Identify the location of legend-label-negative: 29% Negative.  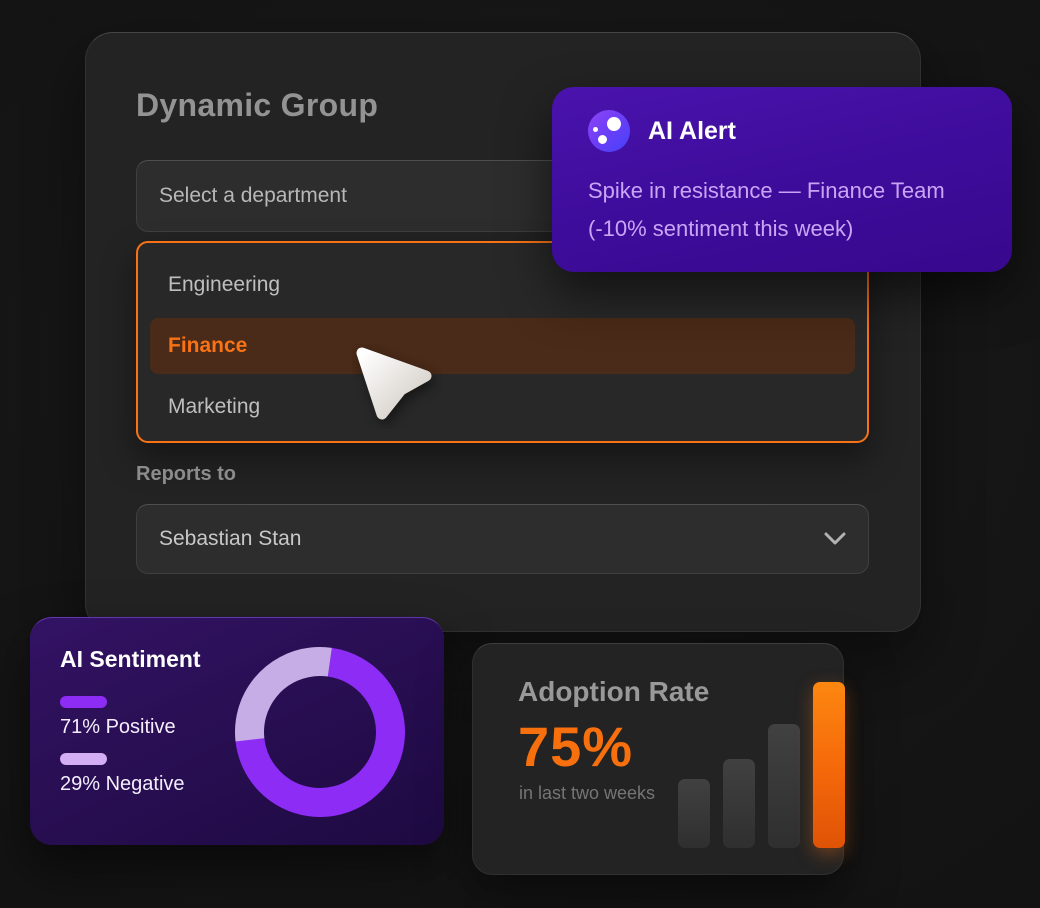
(122, 784).